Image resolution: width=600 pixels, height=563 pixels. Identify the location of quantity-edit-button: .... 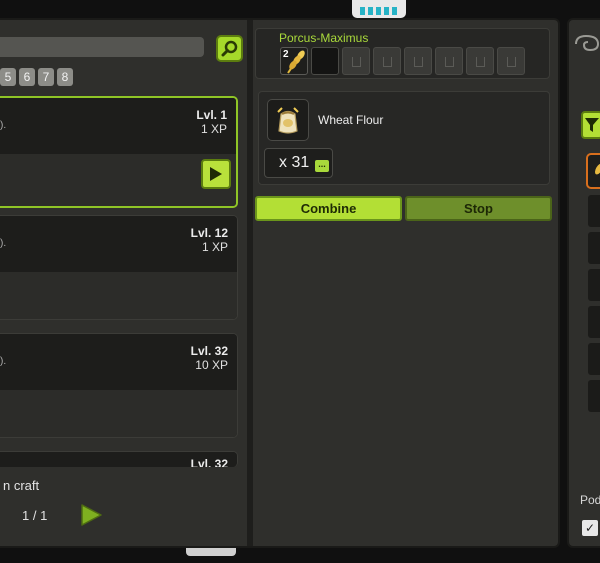
(322, 166).